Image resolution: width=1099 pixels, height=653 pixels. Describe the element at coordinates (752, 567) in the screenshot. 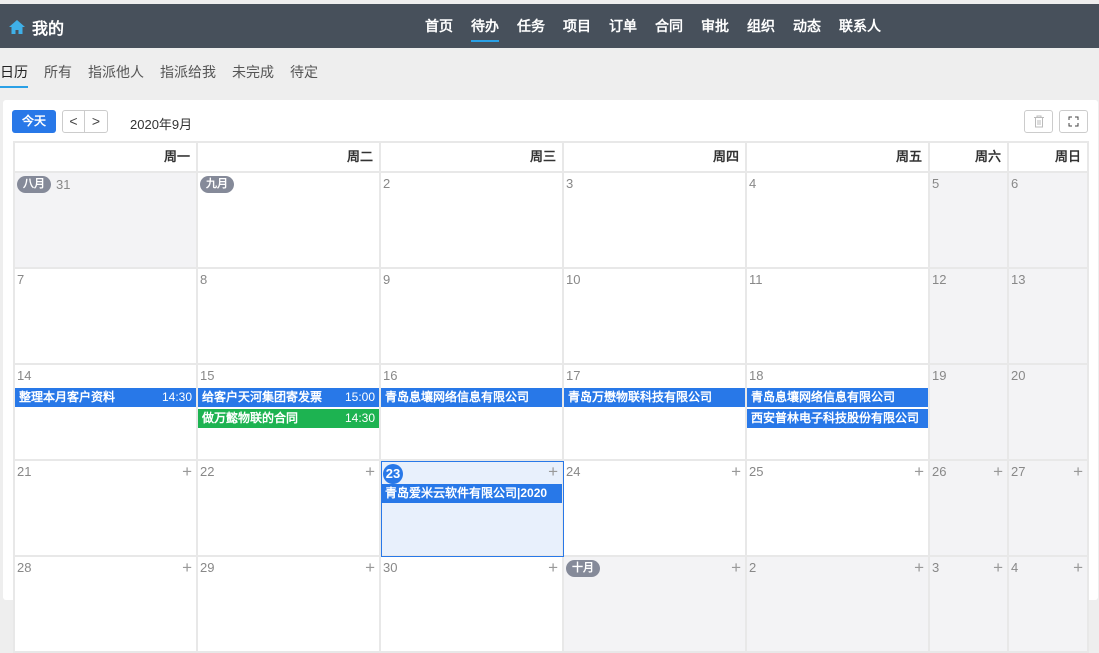

I see `day-number: 2` at that location.